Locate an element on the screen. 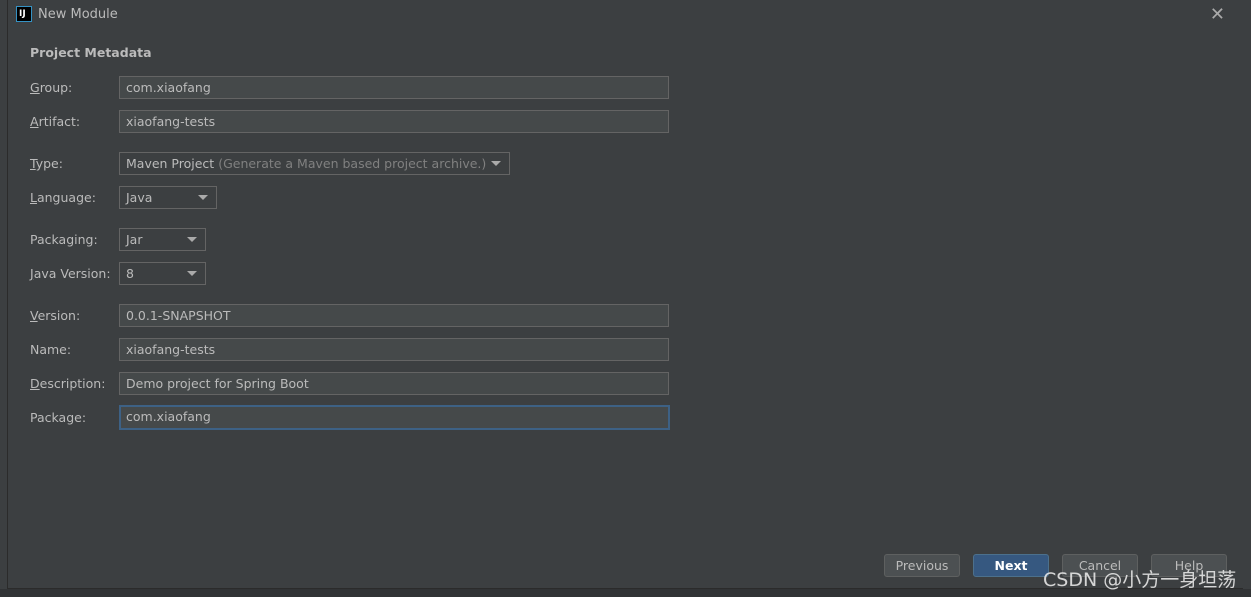  name-label: Name: is located at coordinates (51, 349).